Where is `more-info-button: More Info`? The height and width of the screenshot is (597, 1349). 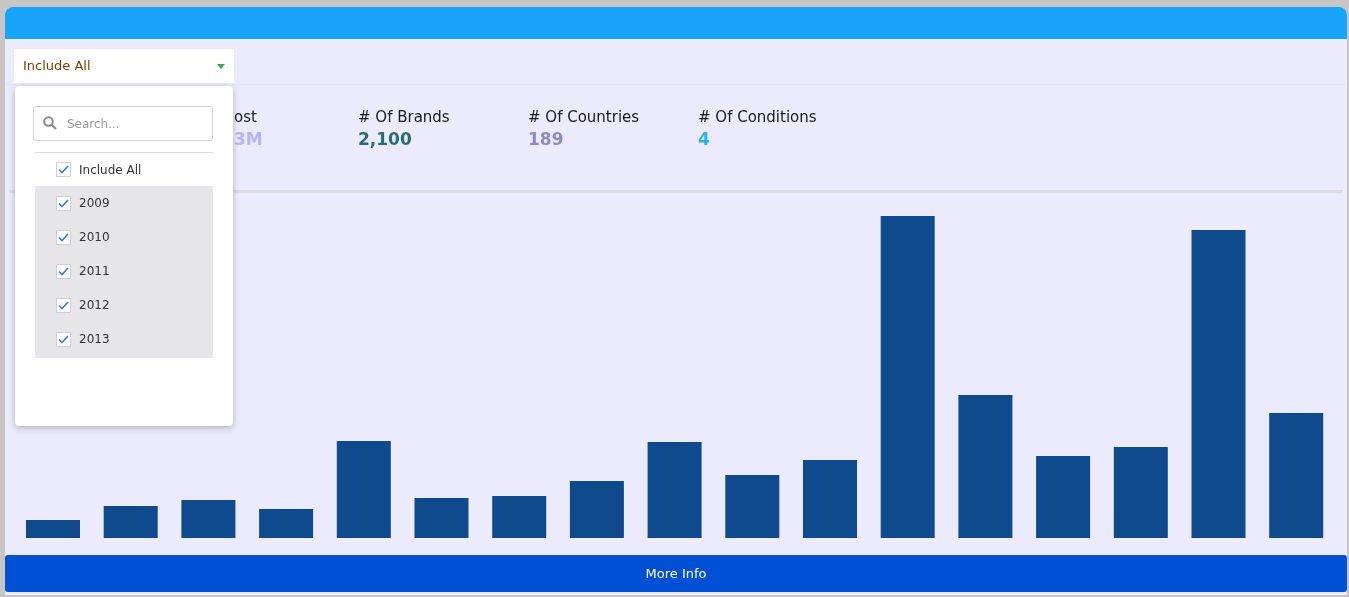
more-info-button: More Info is located at coordinates (676, 573).